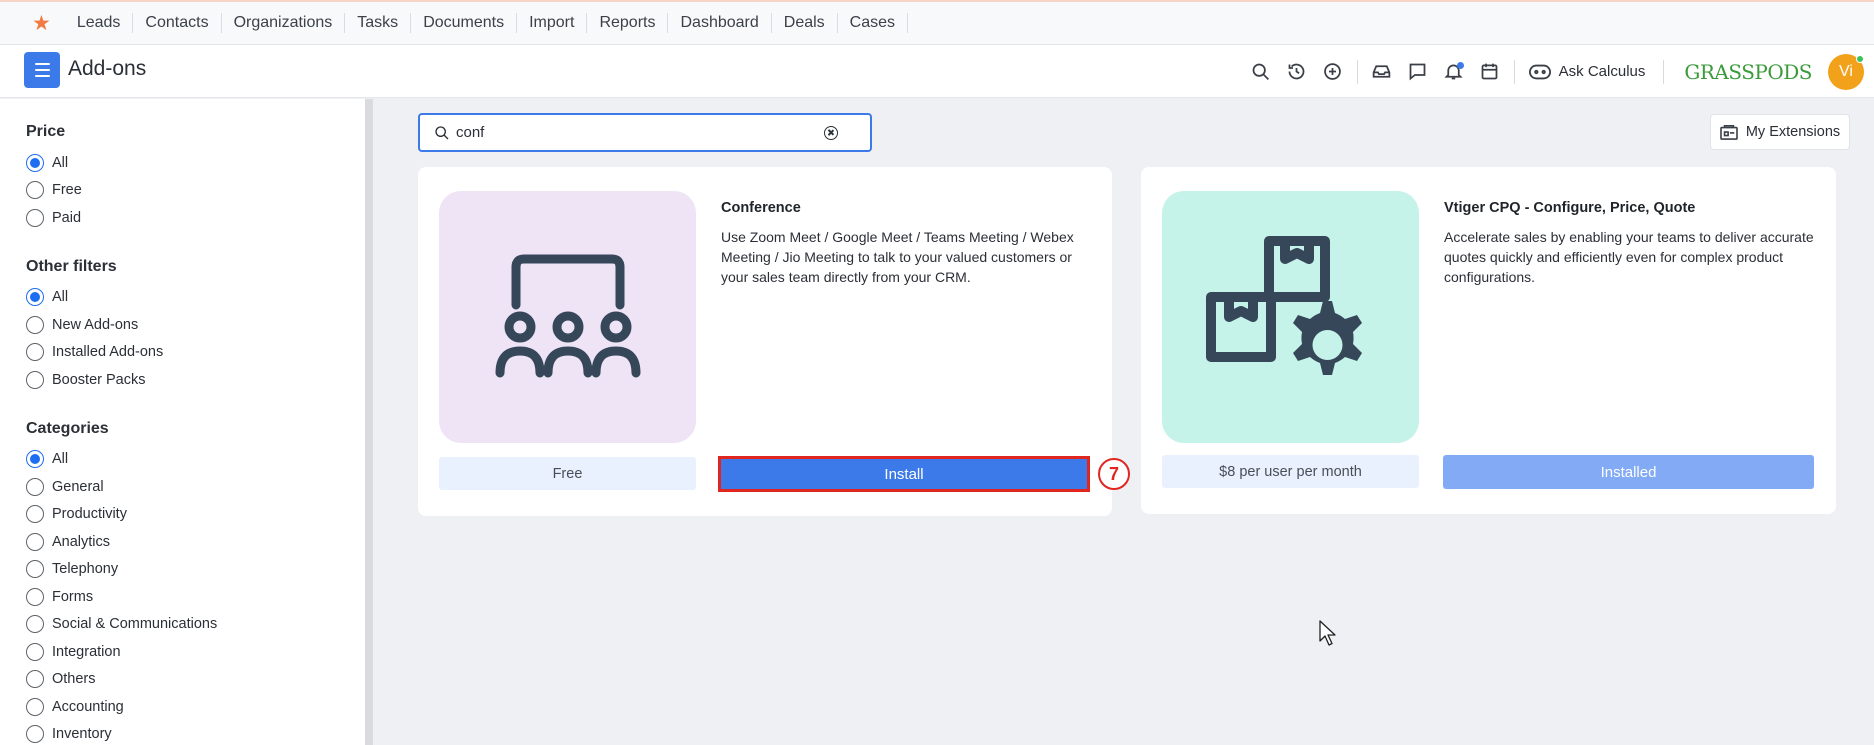 The image size is (1874, 745). I want to click on filter-option-label: Booster Packs, so click(99, 379).